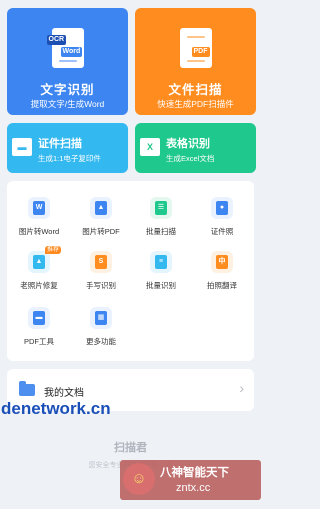 This screenshot has width=320, height=509. I want to click on id-scan-subtitle: 生成1:1电子复印件, so click(69, 158).